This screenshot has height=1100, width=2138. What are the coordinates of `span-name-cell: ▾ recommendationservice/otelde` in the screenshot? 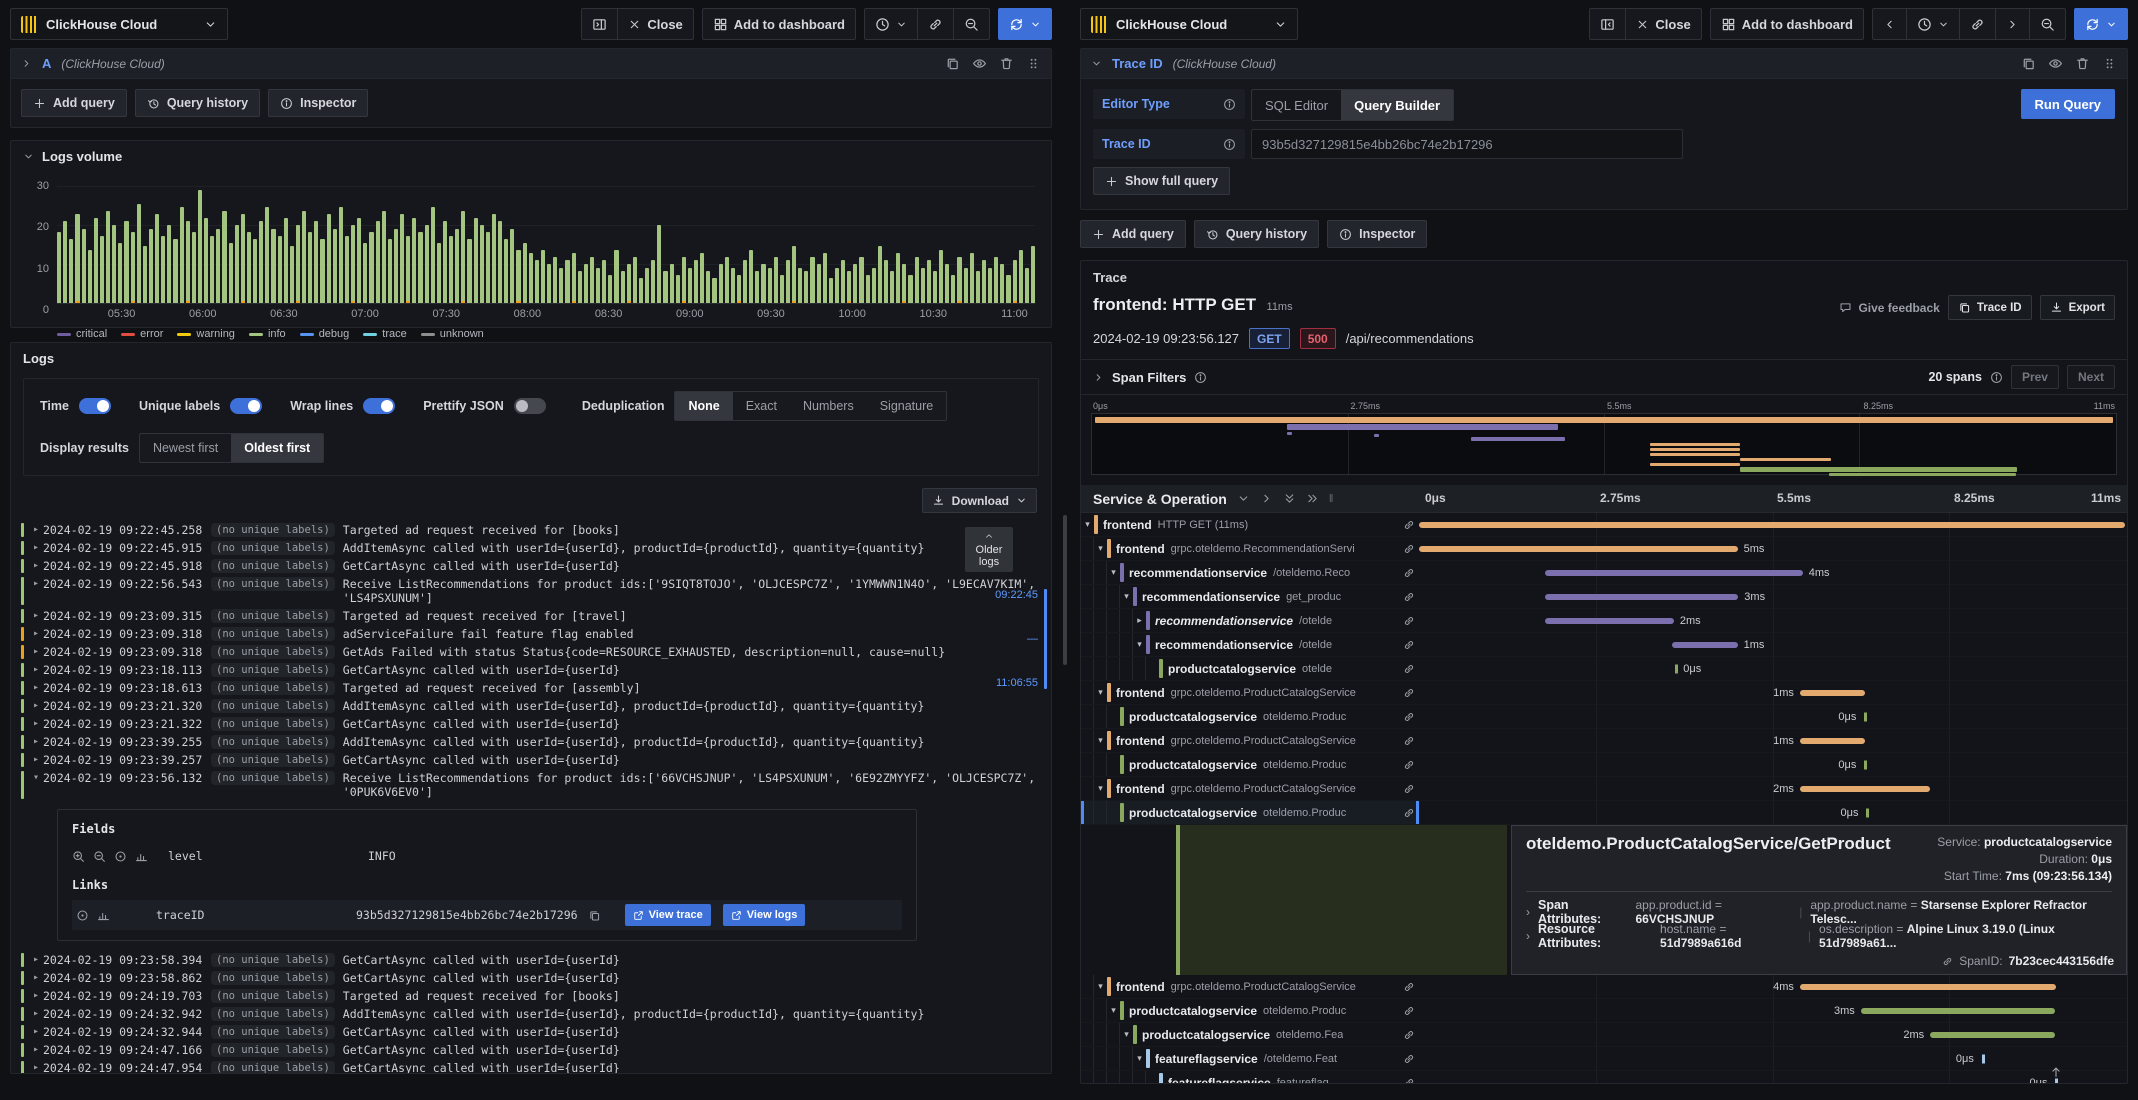 It's located at (1250, 644).